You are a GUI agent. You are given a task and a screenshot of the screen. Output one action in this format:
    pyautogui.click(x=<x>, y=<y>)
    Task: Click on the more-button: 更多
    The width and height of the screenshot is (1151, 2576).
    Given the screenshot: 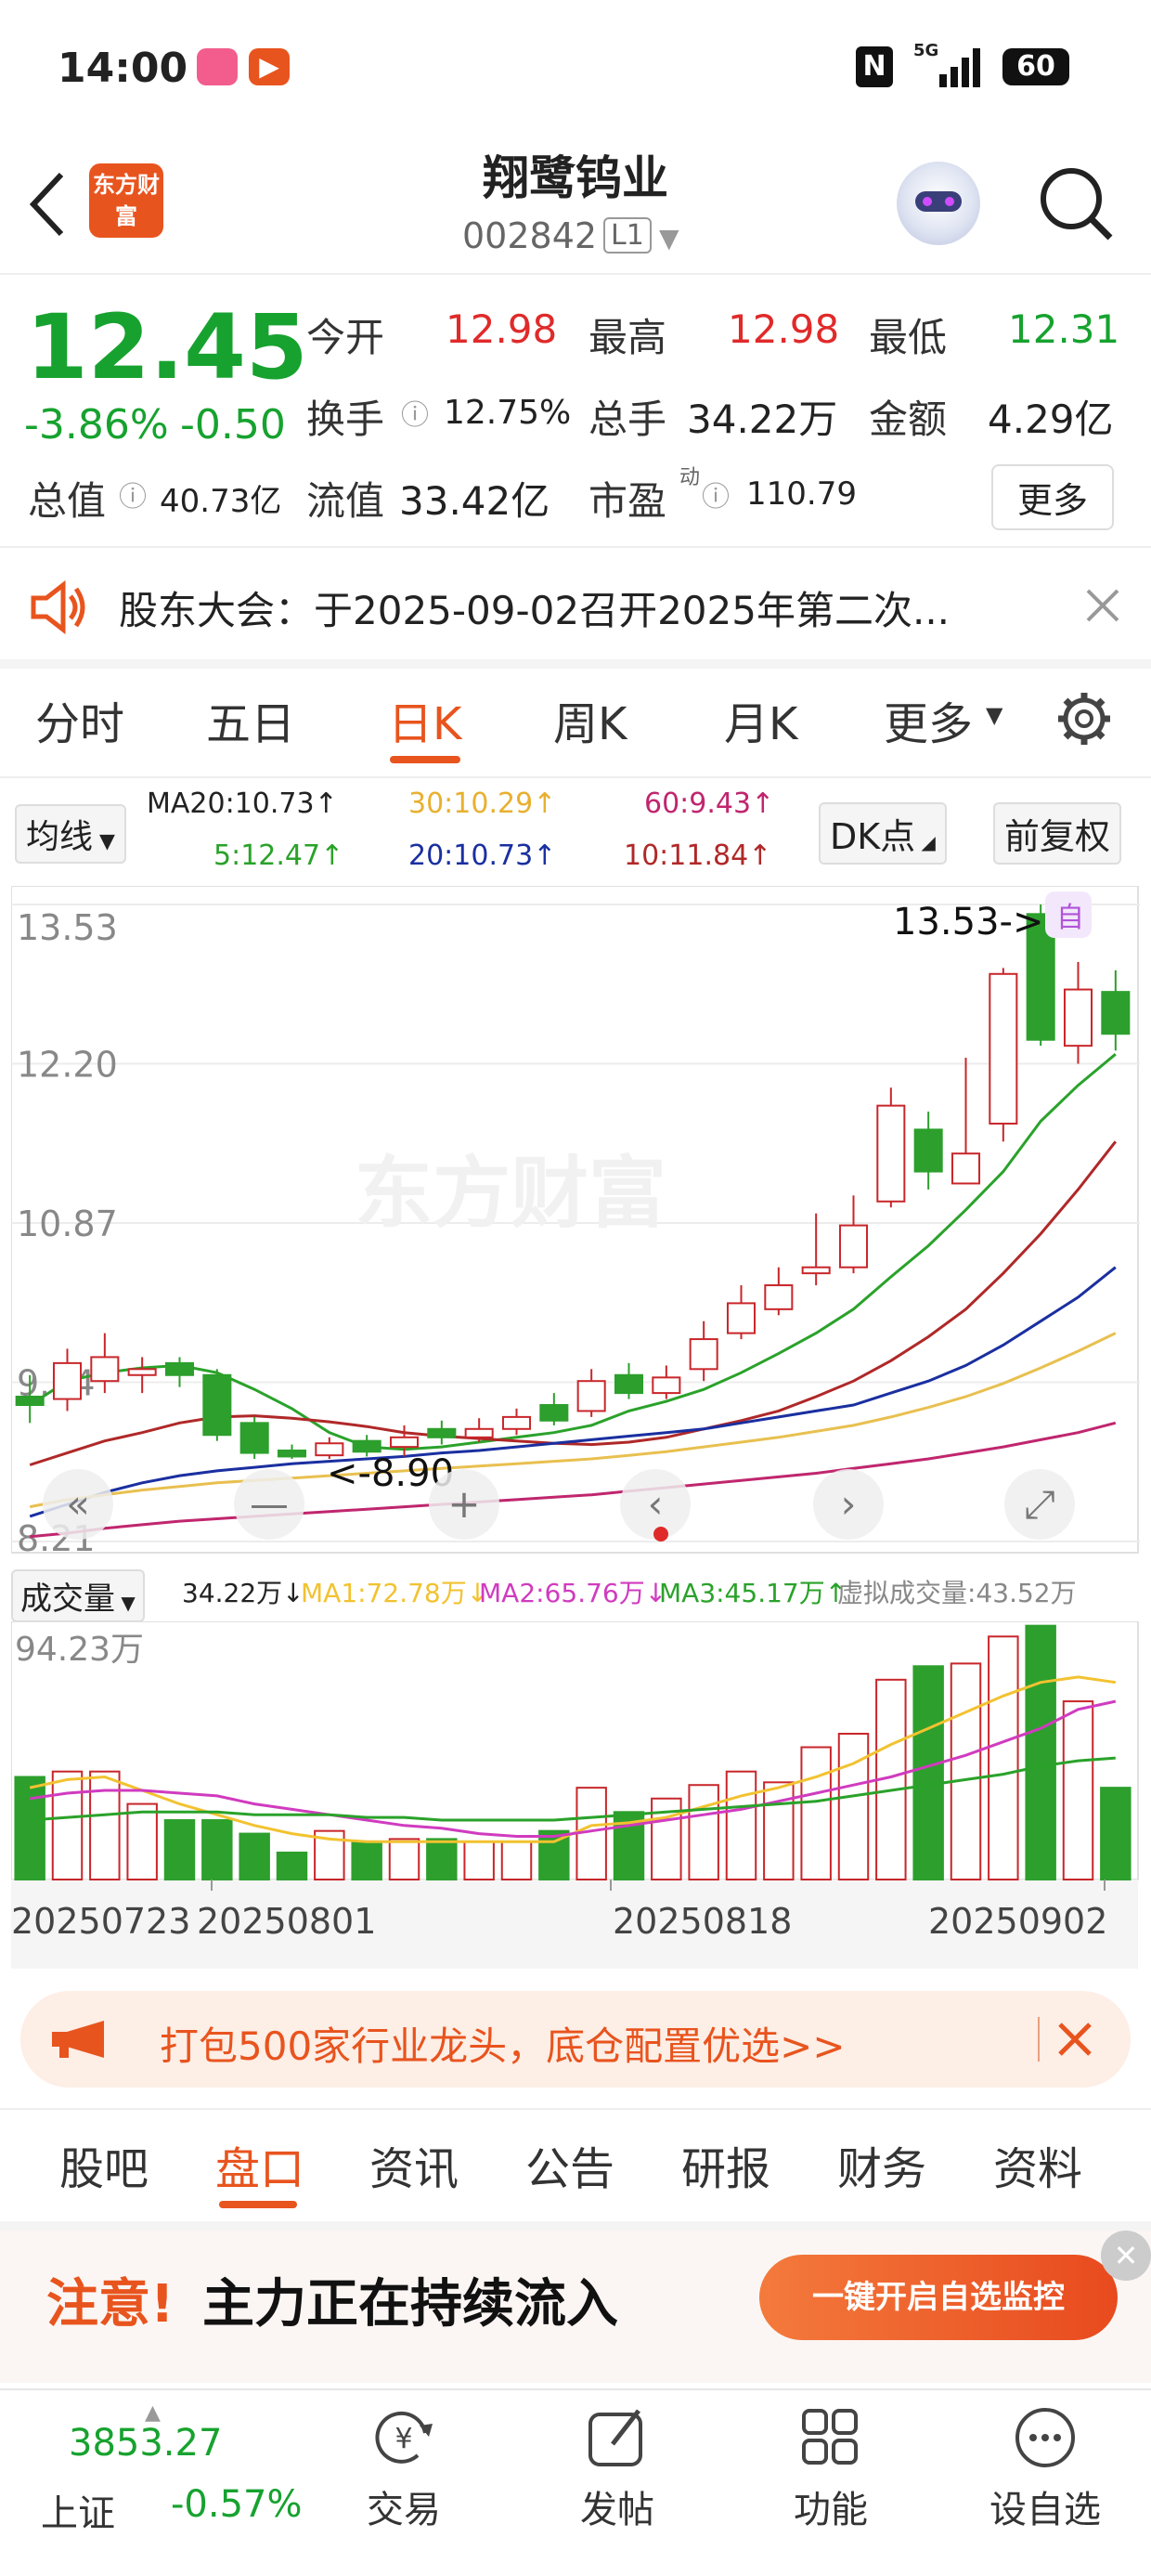 What is the action you would take?
    pyautogui.click(x=1053, y=497)
    